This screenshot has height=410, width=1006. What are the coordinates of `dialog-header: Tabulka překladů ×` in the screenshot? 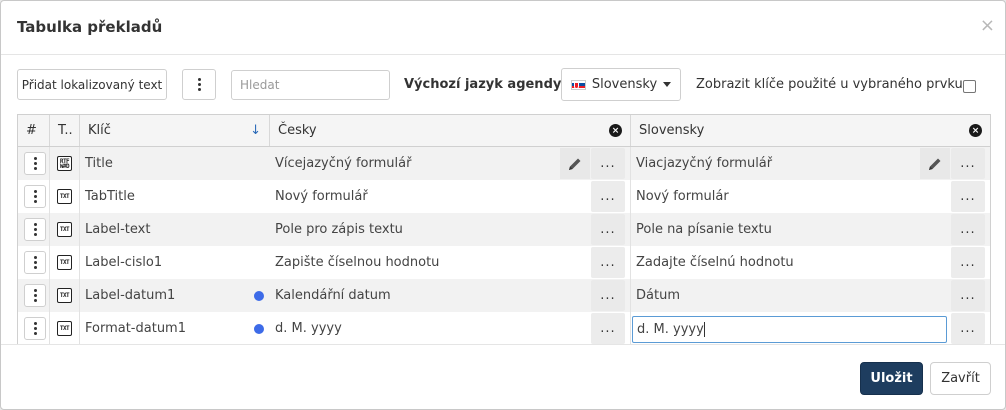 It's located at (503, 28).